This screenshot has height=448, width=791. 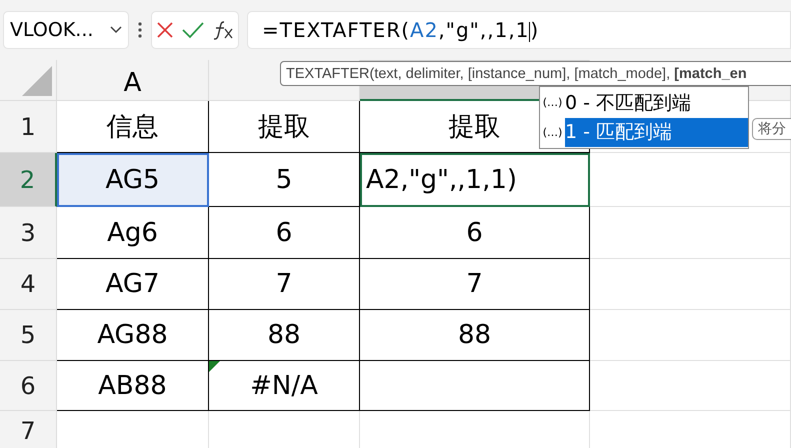 I want to click on table-cell: Ag6, so click(x=133, y=233).